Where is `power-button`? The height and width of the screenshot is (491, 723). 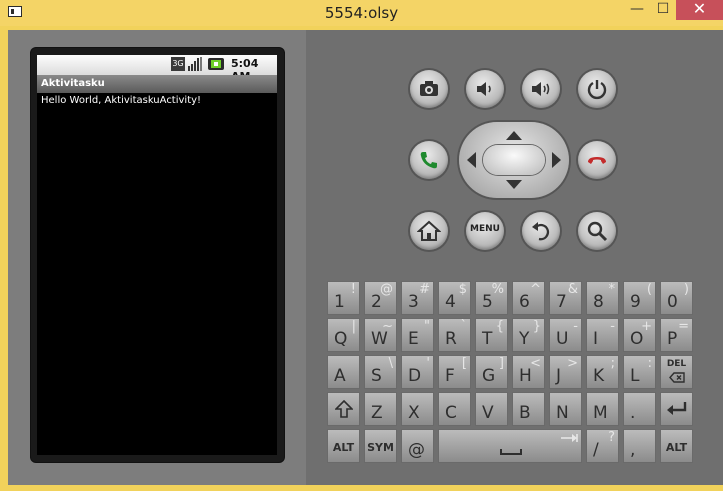
power-button is located at coordinates (597, 89).